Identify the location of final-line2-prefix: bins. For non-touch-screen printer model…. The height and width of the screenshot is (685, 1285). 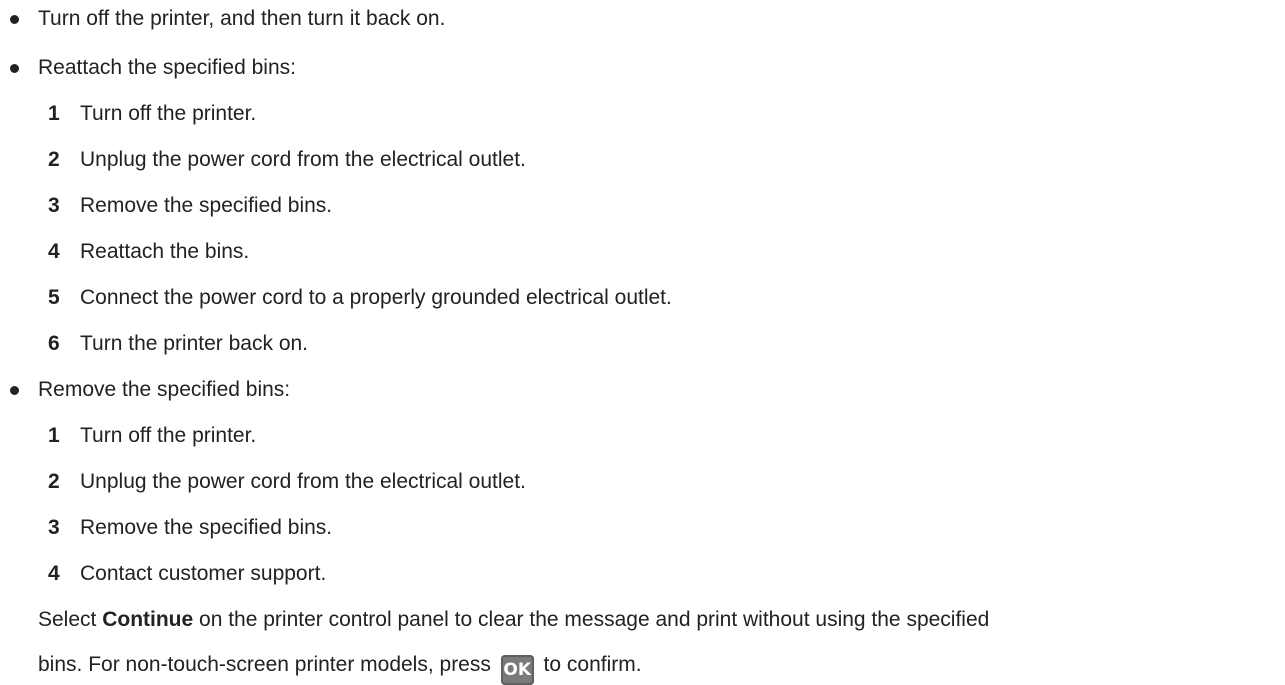
(267, 664).